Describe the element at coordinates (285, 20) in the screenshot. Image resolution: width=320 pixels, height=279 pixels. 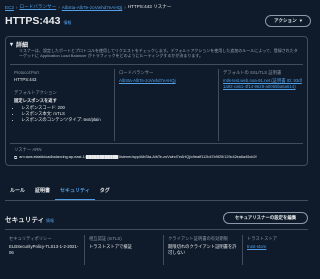
I see `actions-label: アクション` at that location.